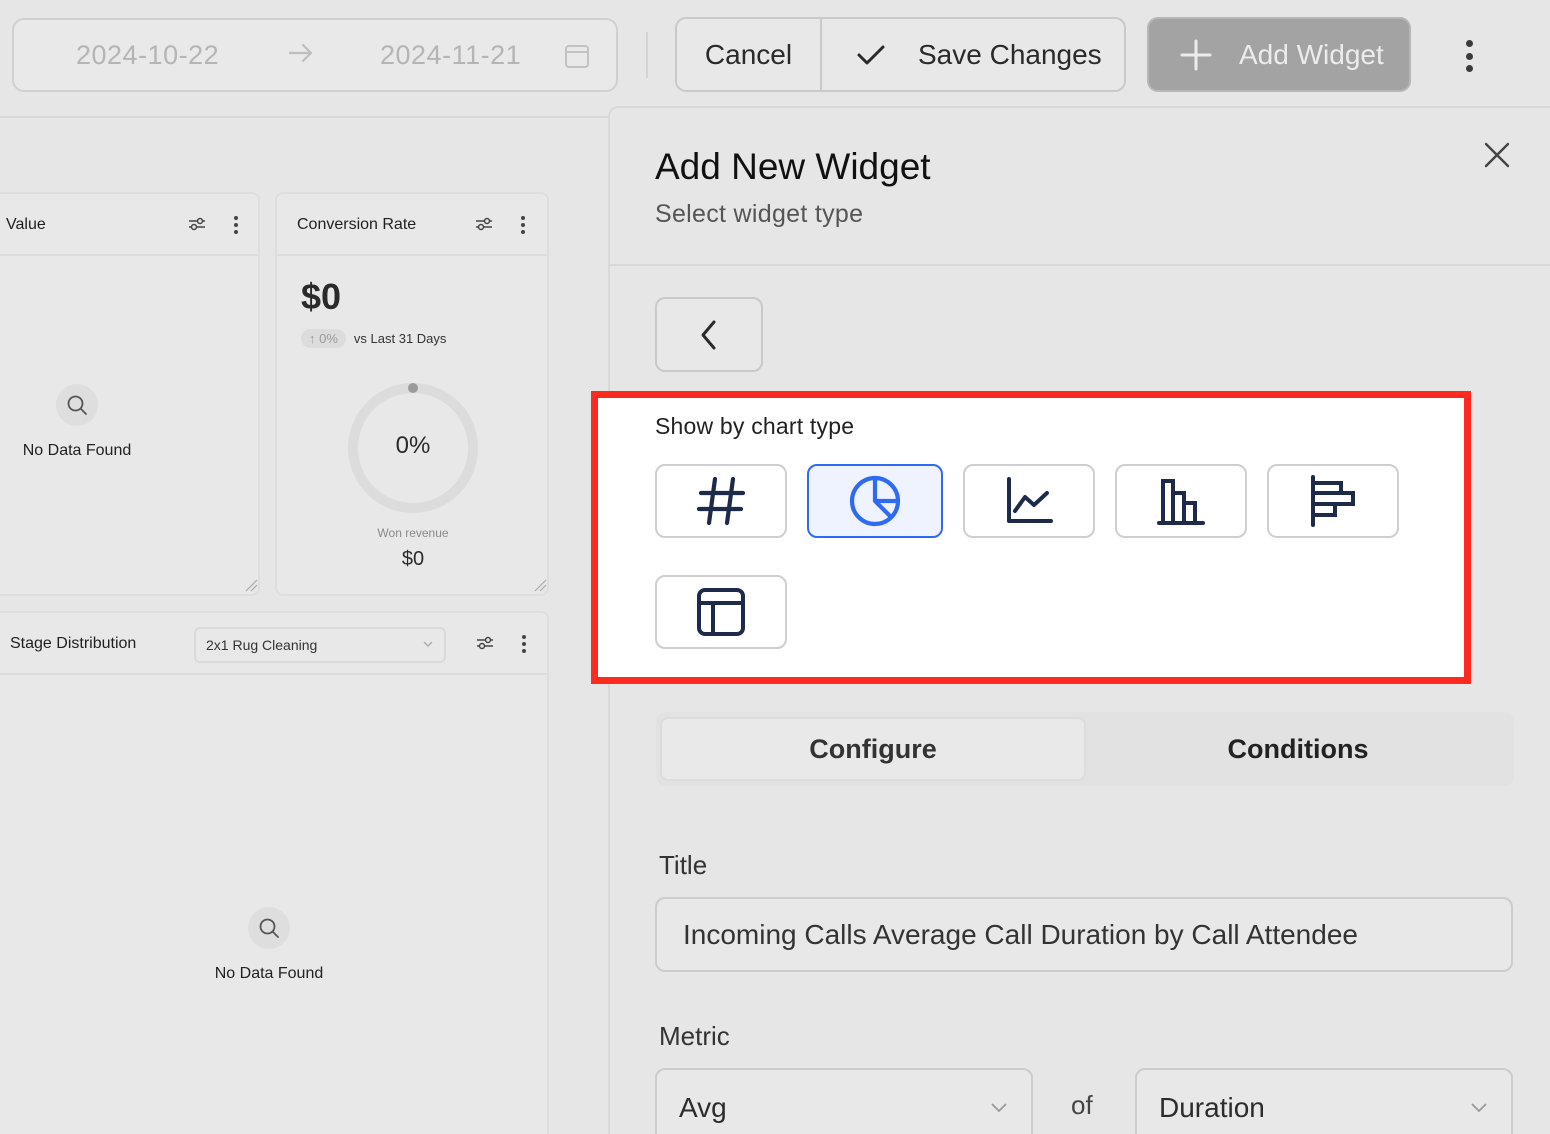 The image size is (1550, 1134). Describe the element at coordinates (1212, 1107) in the screenshot. I see `metric-field-value: Duration` at that location.